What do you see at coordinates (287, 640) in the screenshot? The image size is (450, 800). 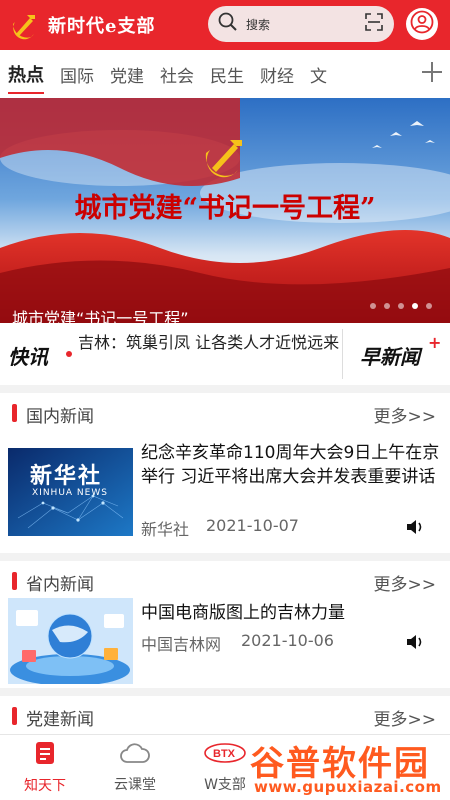 I see `news-date: 2021-10-06` at bounding box center [287, 640].